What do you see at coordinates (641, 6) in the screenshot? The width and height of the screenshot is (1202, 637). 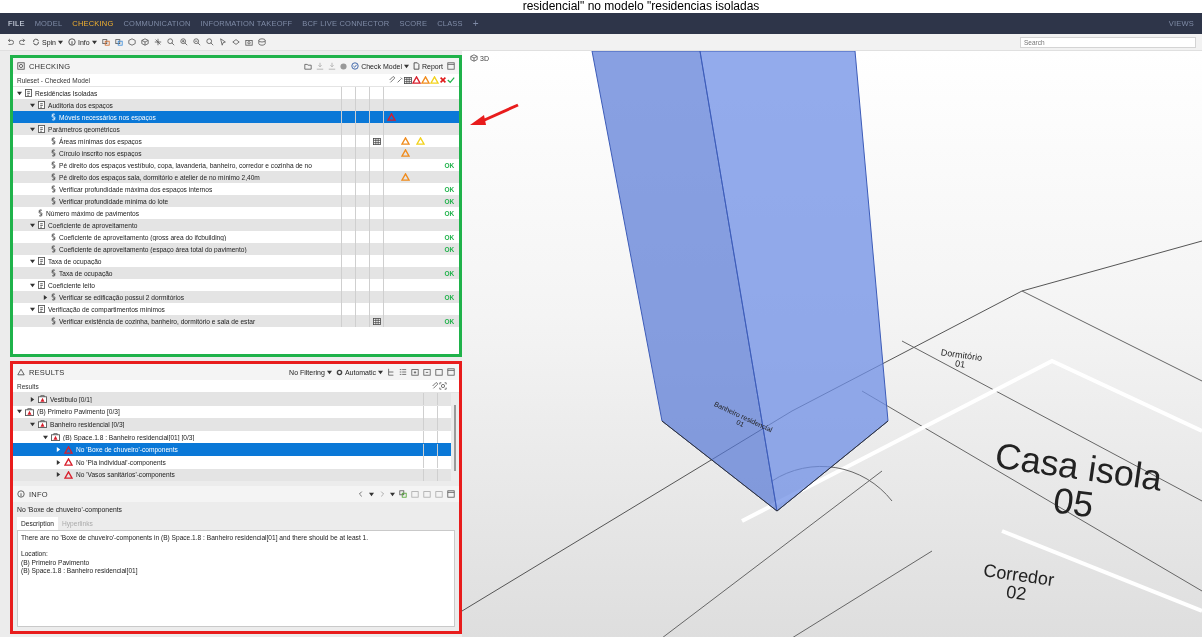 I see `caption-text: residencial" no modelo "residencias isoladas` at bounding box center [641, 6].